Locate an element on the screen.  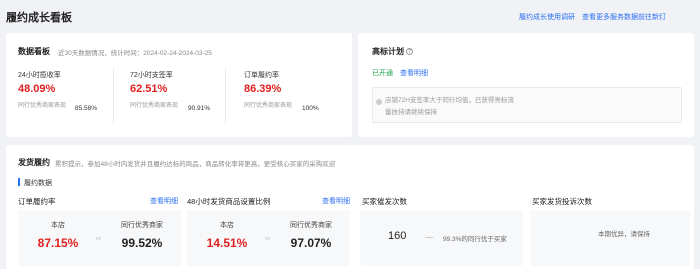
more-data-link: 查看更多服务数据前往新灯 is located at coordinates (624, 17).